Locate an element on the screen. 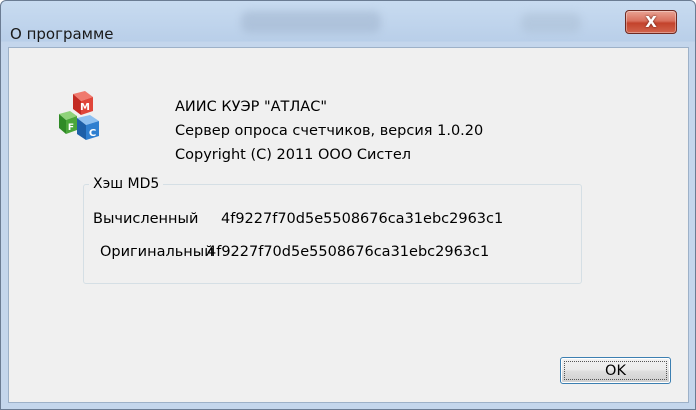 The width and height of the screenshot is (696, 410). product-name: АИИС КУЭР "АТЛАС" is located at coordinates (251, 107).